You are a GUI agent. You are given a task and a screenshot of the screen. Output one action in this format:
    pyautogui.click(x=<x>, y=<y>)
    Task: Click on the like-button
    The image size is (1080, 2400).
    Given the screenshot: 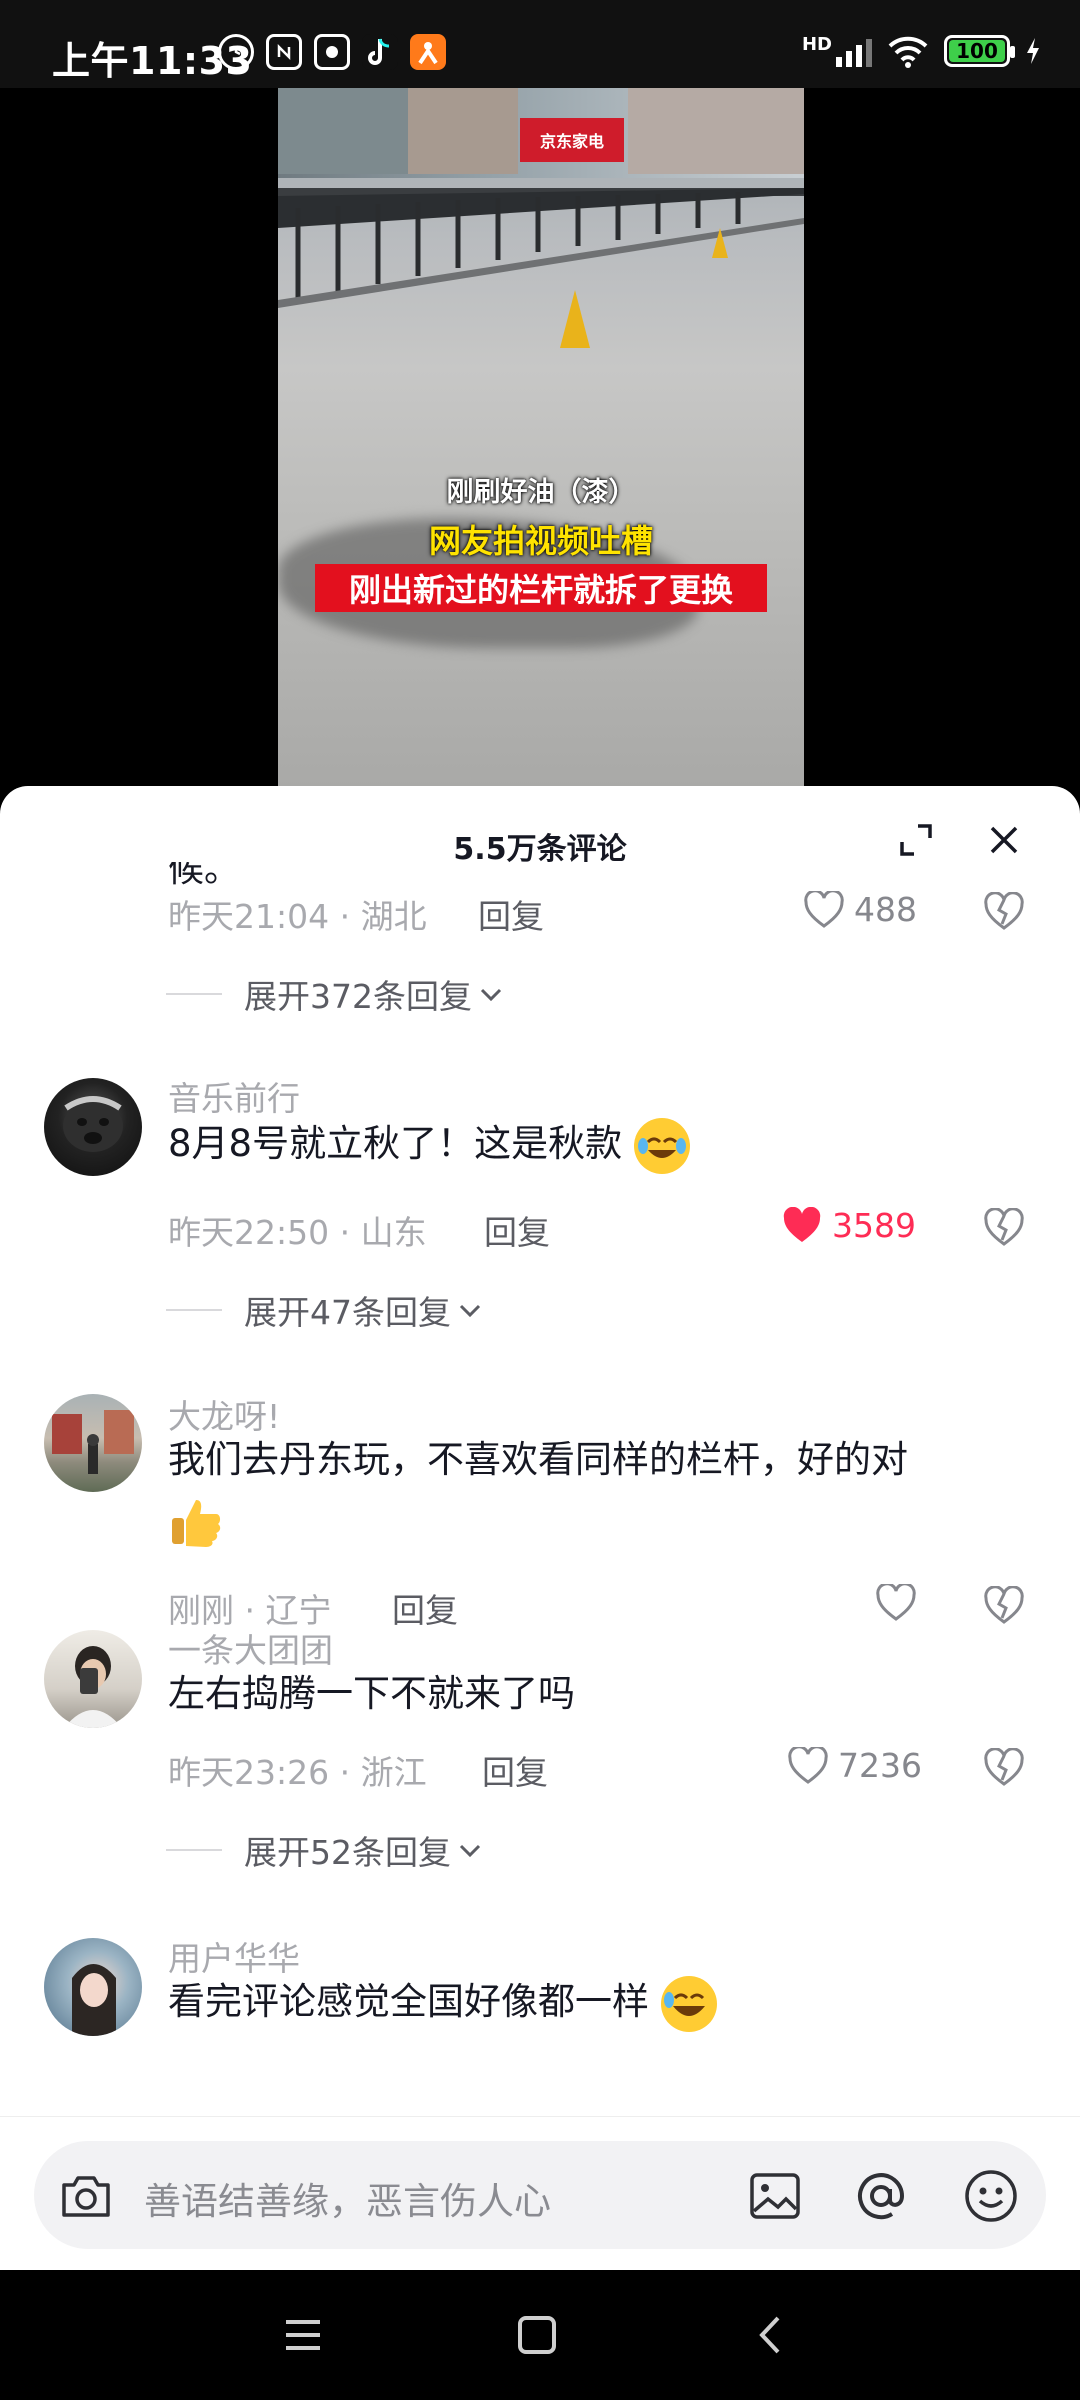 What is the action you would take?
    pyautogui.click(x=896, y=1603)
    